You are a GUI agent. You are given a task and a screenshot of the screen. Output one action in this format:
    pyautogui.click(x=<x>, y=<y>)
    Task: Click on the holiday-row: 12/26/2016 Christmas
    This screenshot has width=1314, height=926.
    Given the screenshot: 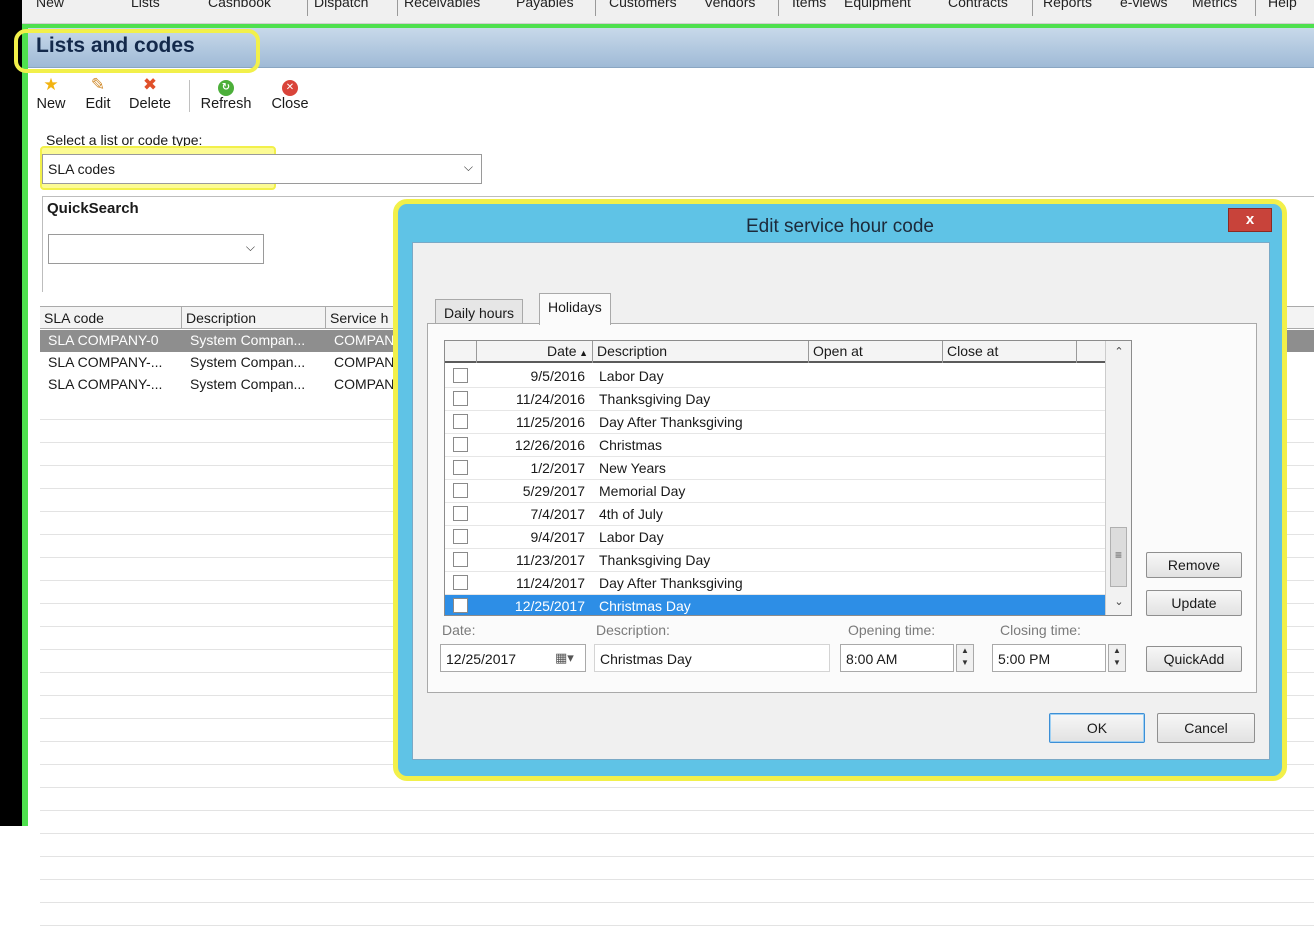 What is the action you would take?
    pyautogui.click(x=775, y=445)
    